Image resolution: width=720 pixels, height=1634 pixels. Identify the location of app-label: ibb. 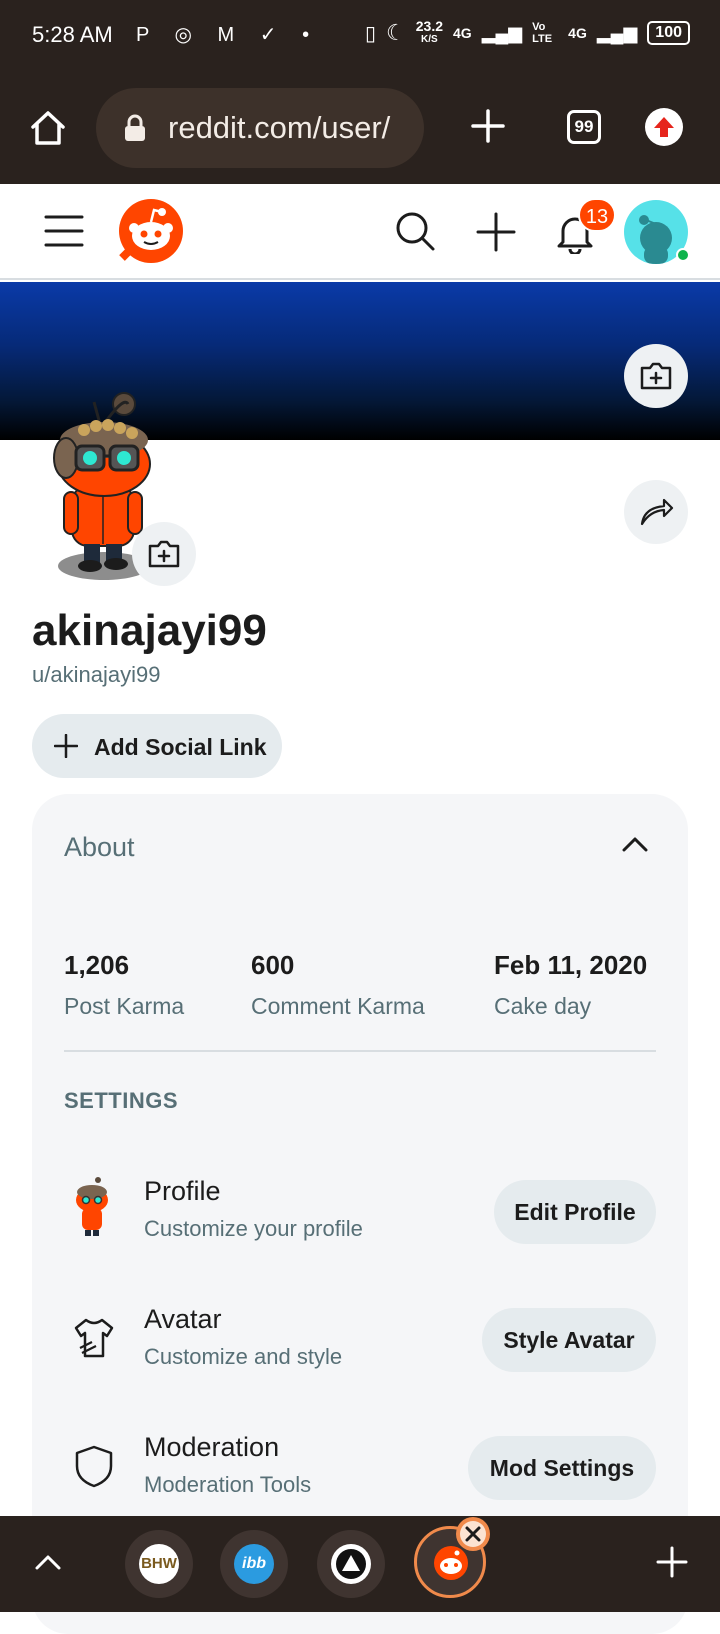
(254, 1564).